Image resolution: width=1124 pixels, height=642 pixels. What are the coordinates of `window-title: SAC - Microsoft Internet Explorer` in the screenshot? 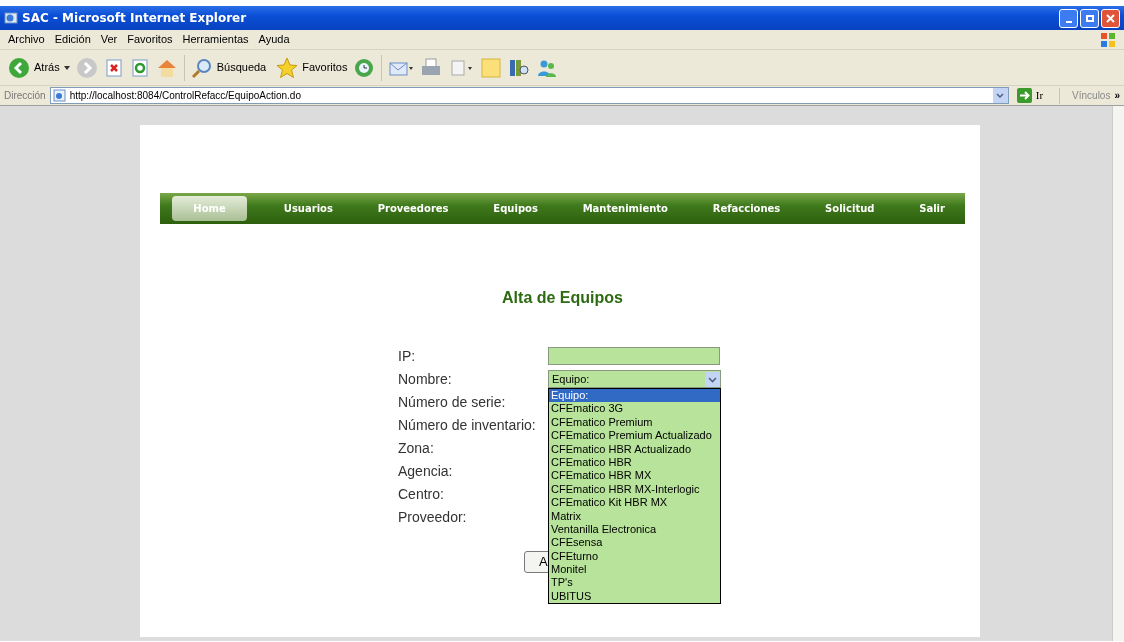 It's located at (134, 18).